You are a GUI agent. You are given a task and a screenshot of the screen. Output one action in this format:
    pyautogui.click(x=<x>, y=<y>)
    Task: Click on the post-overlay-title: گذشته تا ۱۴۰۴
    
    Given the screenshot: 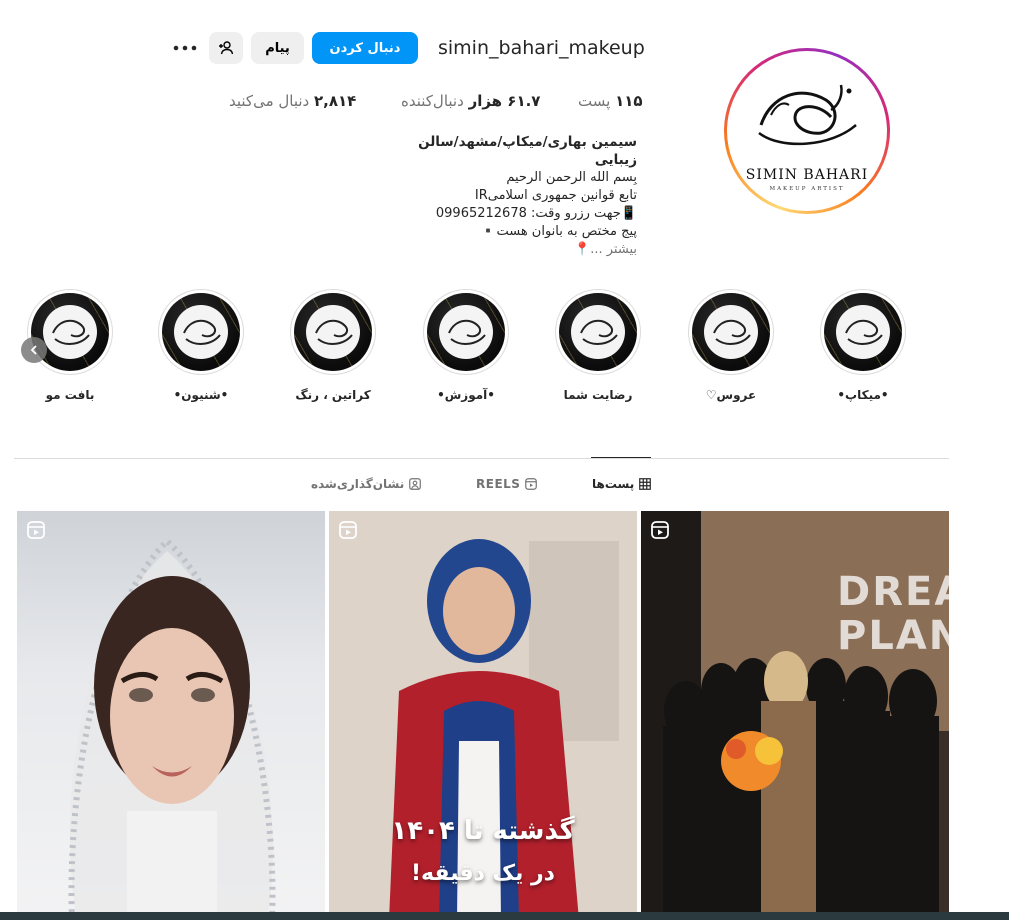 What is the action you would take?
    pyautogui.click(x=483, y=831)
    